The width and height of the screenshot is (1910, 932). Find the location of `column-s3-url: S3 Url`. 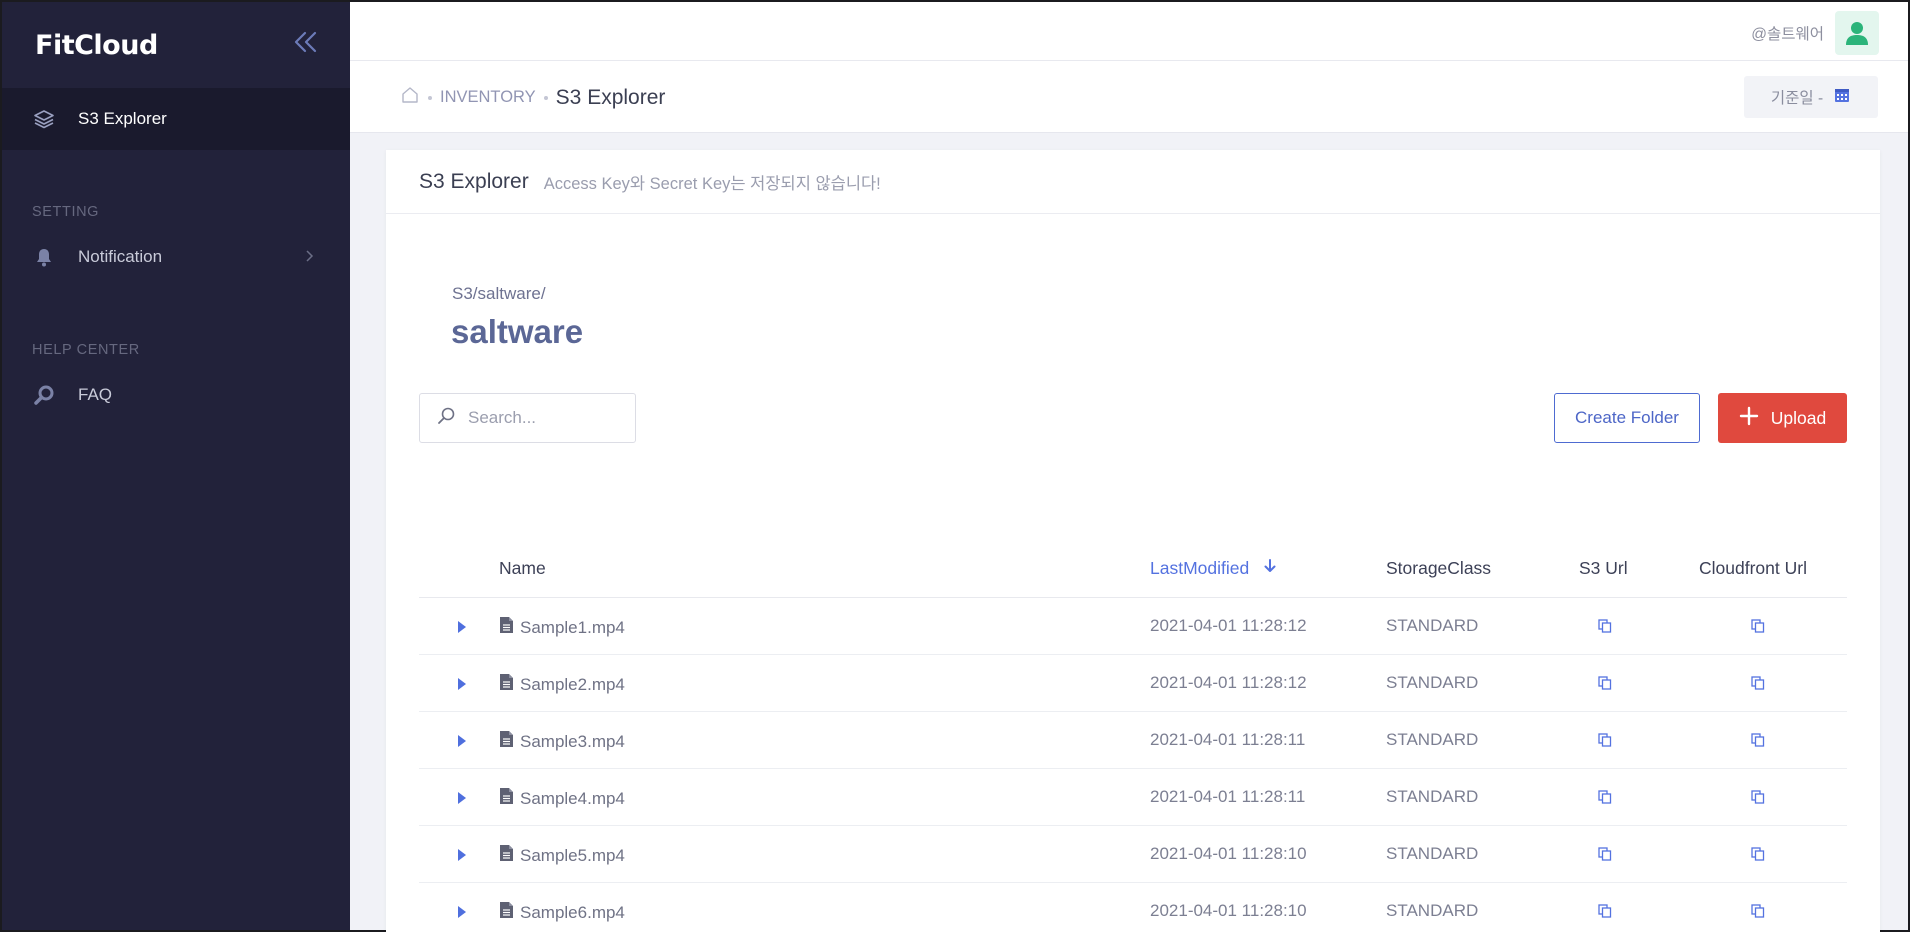

column-s3-url: S3 Url is located at coordinates (1603, 568).